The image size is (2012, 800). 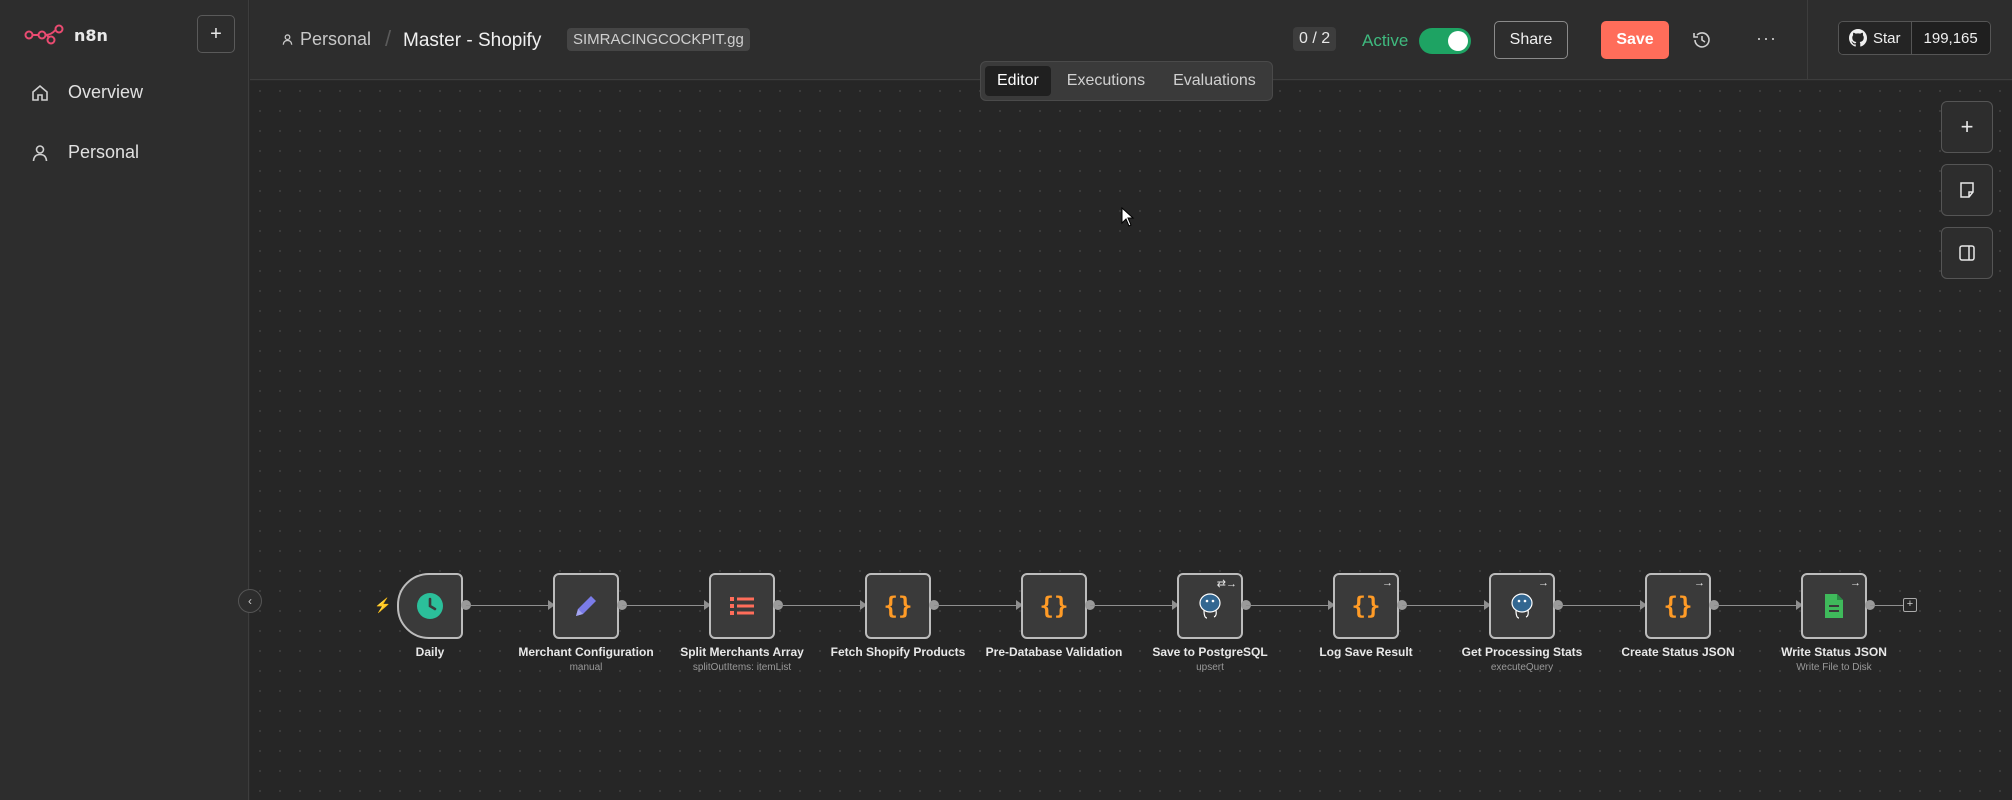 What do you see at coordinates (106, 92) in the screenshot?
I see `sidebar-item-label: Overview` at bounding box center [106, 92].